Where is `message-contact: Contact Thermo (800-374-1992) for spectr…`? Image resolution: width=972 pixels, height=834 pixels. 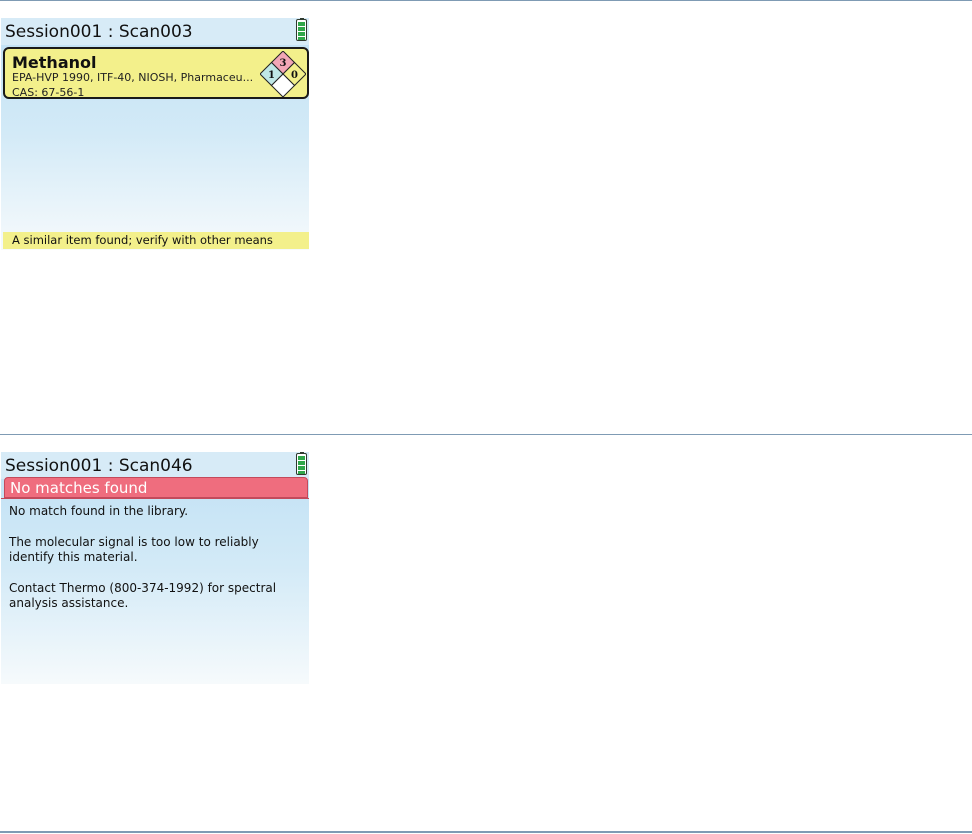
message-contact: Contact Thermo (800-374-1992) for spectr… is located at coordinates (143, 595).